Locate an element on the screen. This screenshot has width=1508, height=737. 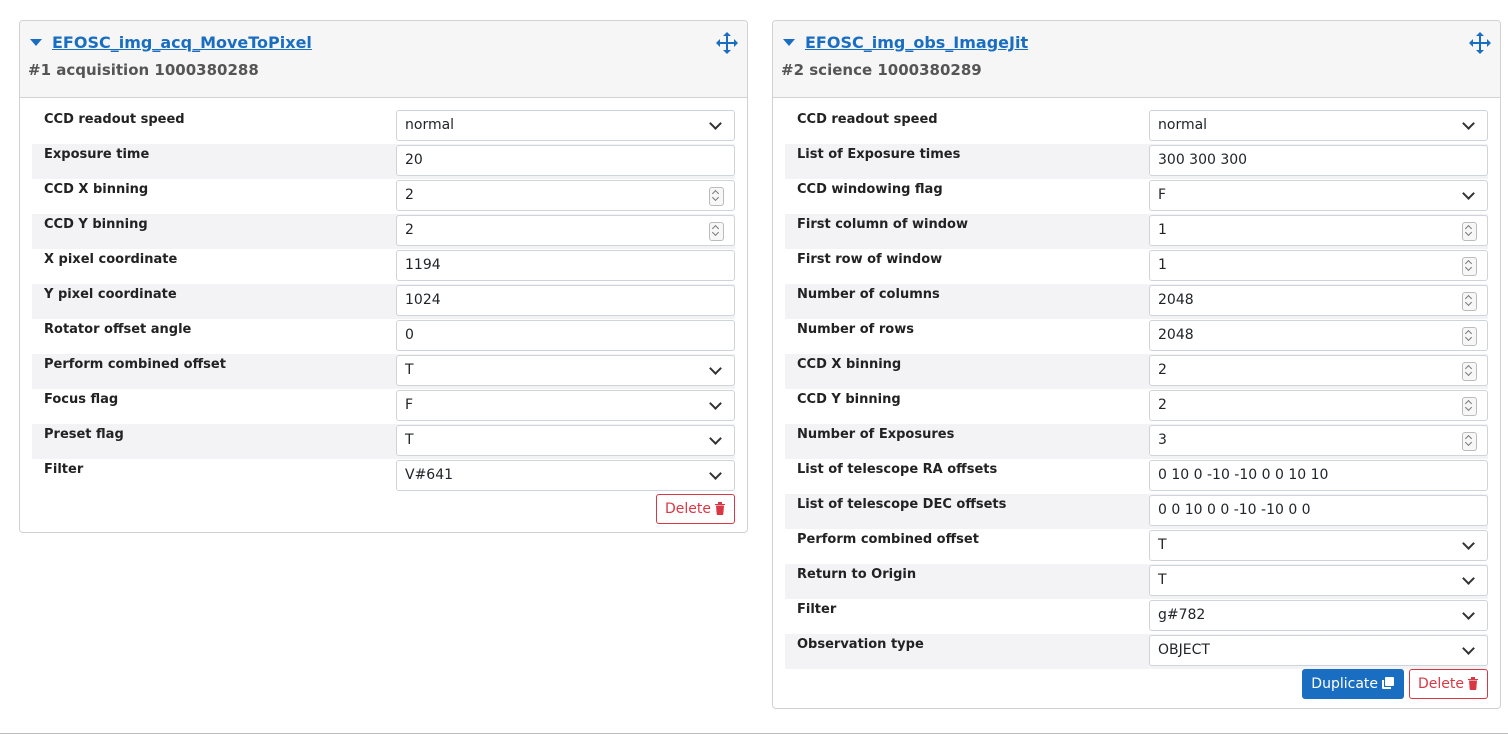
param-label: CCD readout speed is located at coordinates (114, 119).